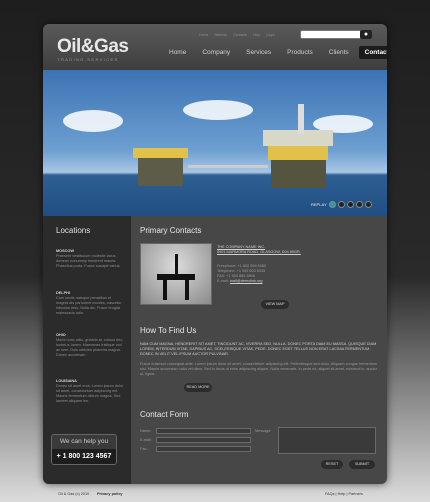  I want to click on nav-products: Products, so click(300, 52).